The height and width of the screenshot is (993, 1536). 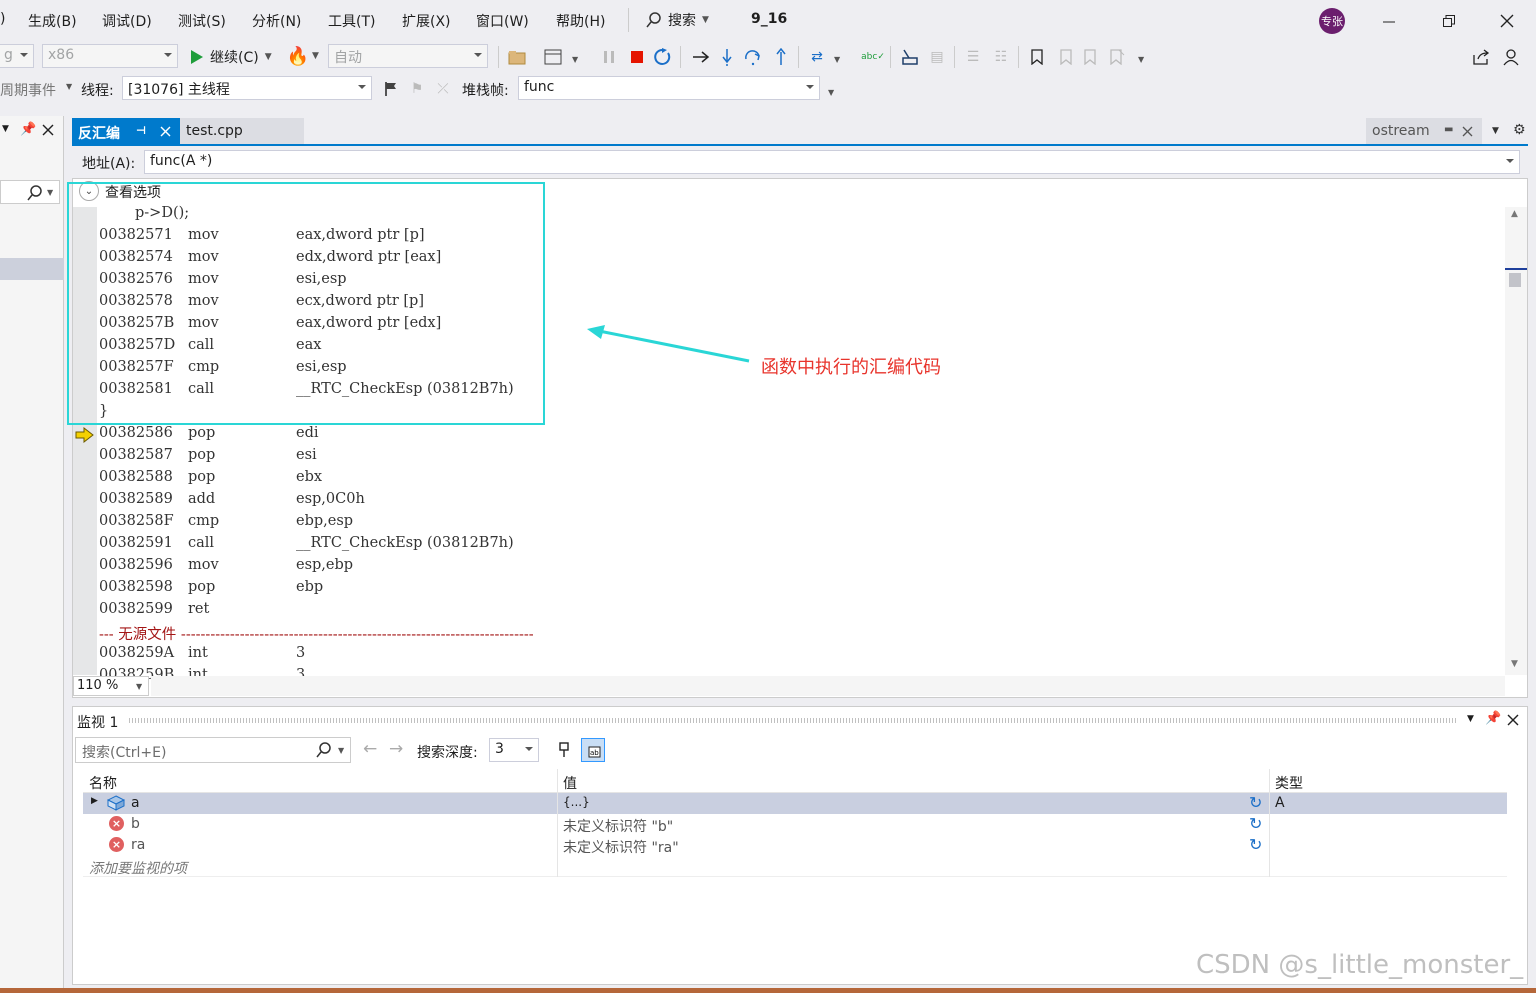 What do you see at coordinates (391, 89) in the screenshot?
I see `flag-icon` at bounding box center [391, 89].